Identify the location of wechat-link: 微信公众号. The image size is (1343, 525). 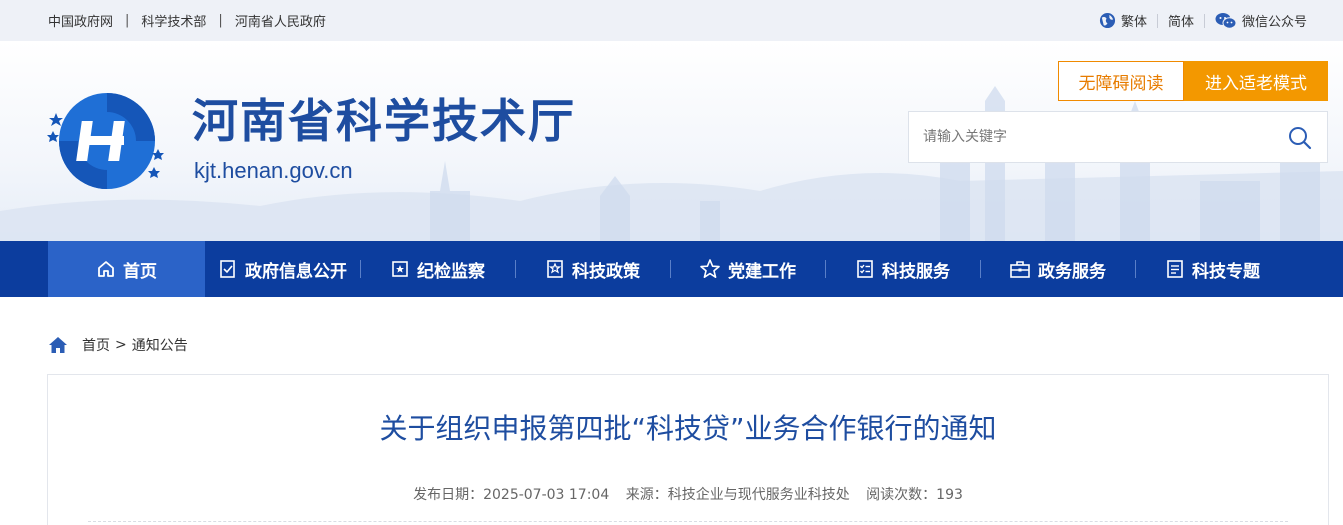
(1261, 20).